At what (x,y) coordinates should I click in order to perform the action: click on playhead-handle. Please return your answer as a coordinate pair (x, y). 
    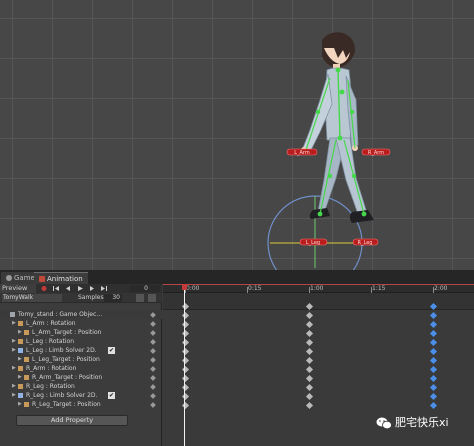
    Looking at the image, I should click on (184, 287).